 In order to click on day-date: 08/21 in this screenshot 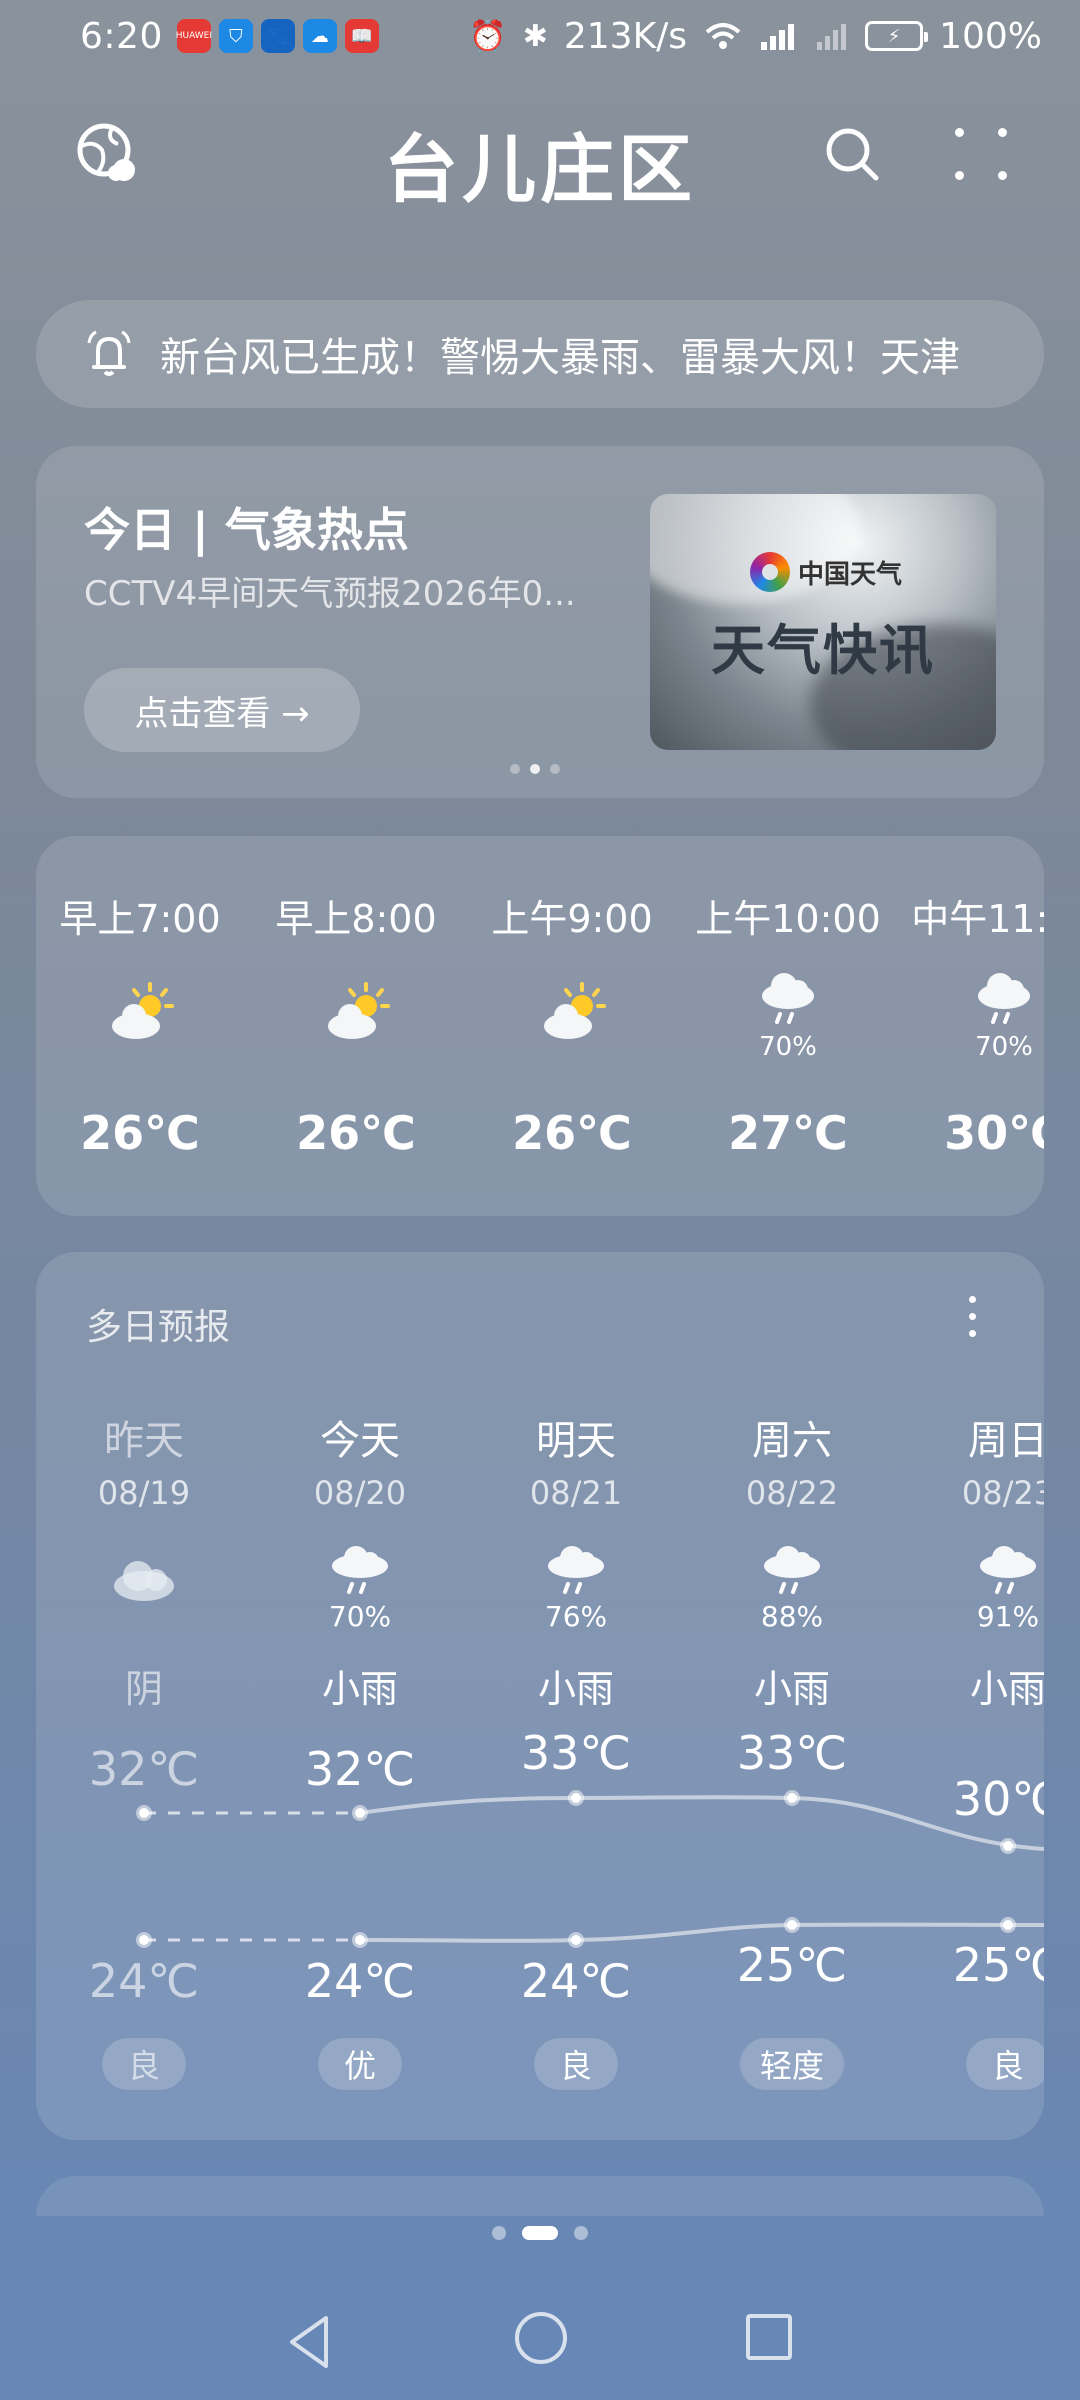, I will do `click(576, 1493)`.